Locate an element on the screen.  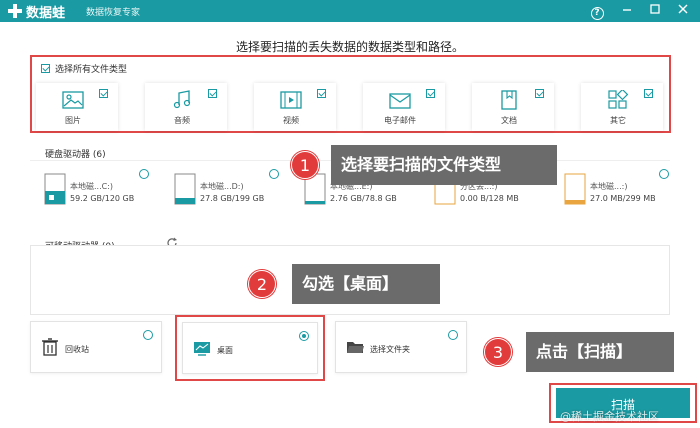
file-type-audio: 音频 is located at coordinates (186, 107).